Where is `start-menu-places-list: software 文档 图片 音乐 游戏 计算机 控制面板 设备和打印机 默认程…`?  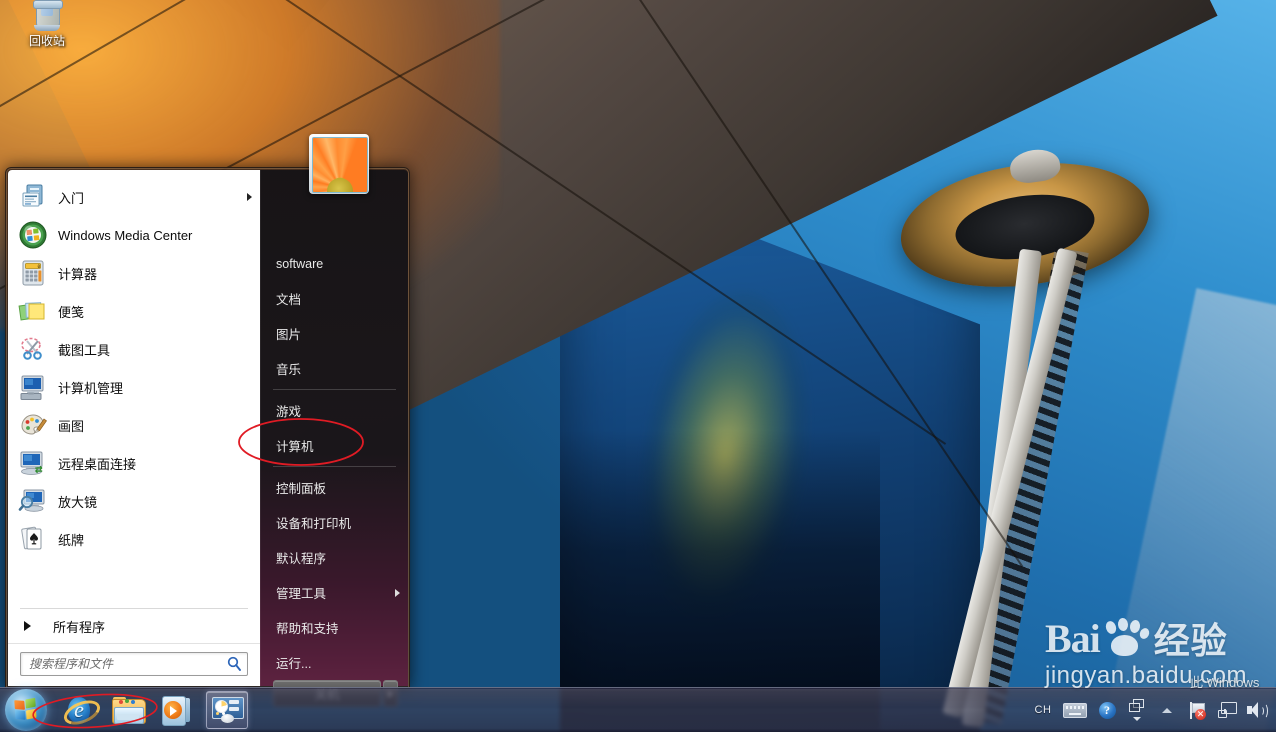
start-menu-places-list: software 文档 图片 音乐 游戏 计算机 控制面板 设备和打印机 默认程… is located at coordinates (334, 425).